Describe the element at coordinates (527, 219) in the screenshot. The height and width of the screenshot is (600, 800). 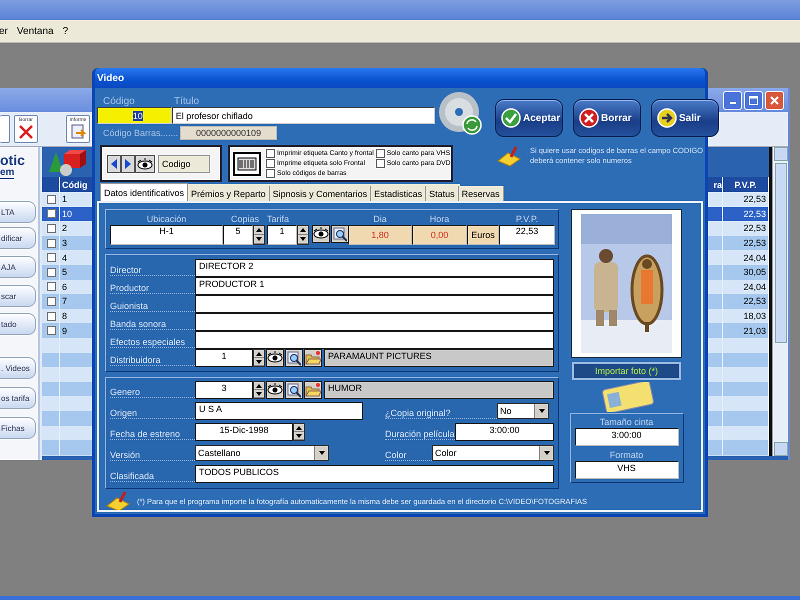
I see `column-header: P.V.P.` at that location.